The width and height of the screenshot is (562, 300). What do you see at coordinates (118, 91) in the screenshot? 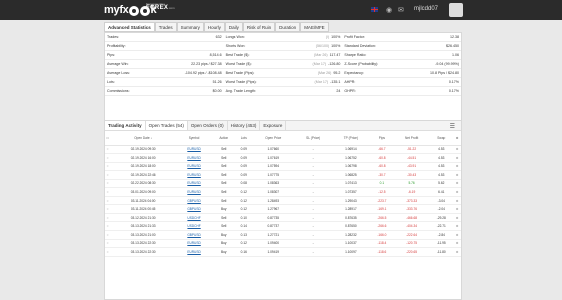
I see `stat-label: Commissions:` at bounding box center [118, 91].